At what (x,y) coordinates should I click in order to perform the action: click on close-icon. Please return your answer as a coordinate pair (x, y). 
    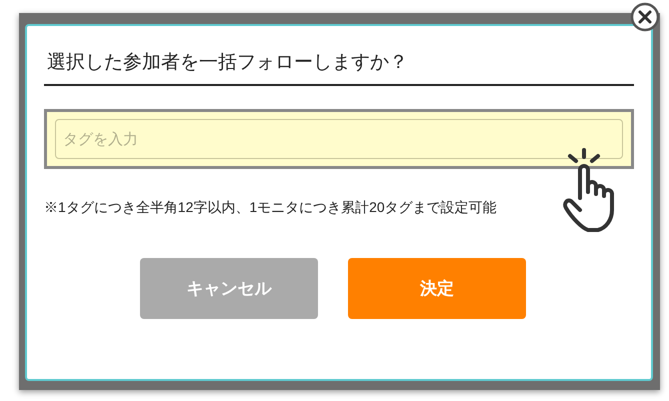
    Looking at the image, I should click on (645, 17).